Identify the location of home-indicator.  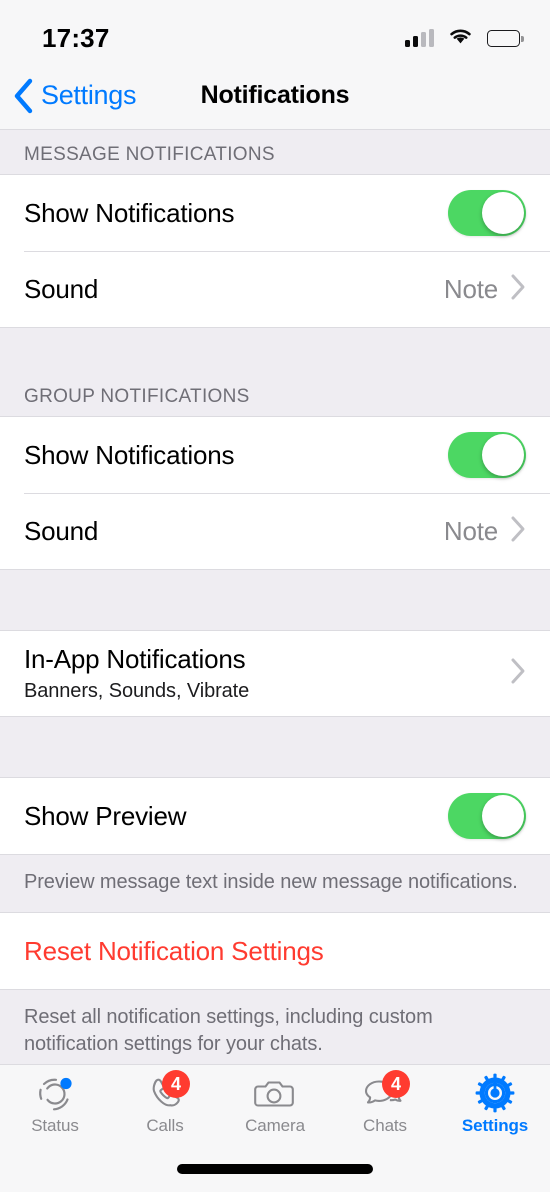
(275, 1169).